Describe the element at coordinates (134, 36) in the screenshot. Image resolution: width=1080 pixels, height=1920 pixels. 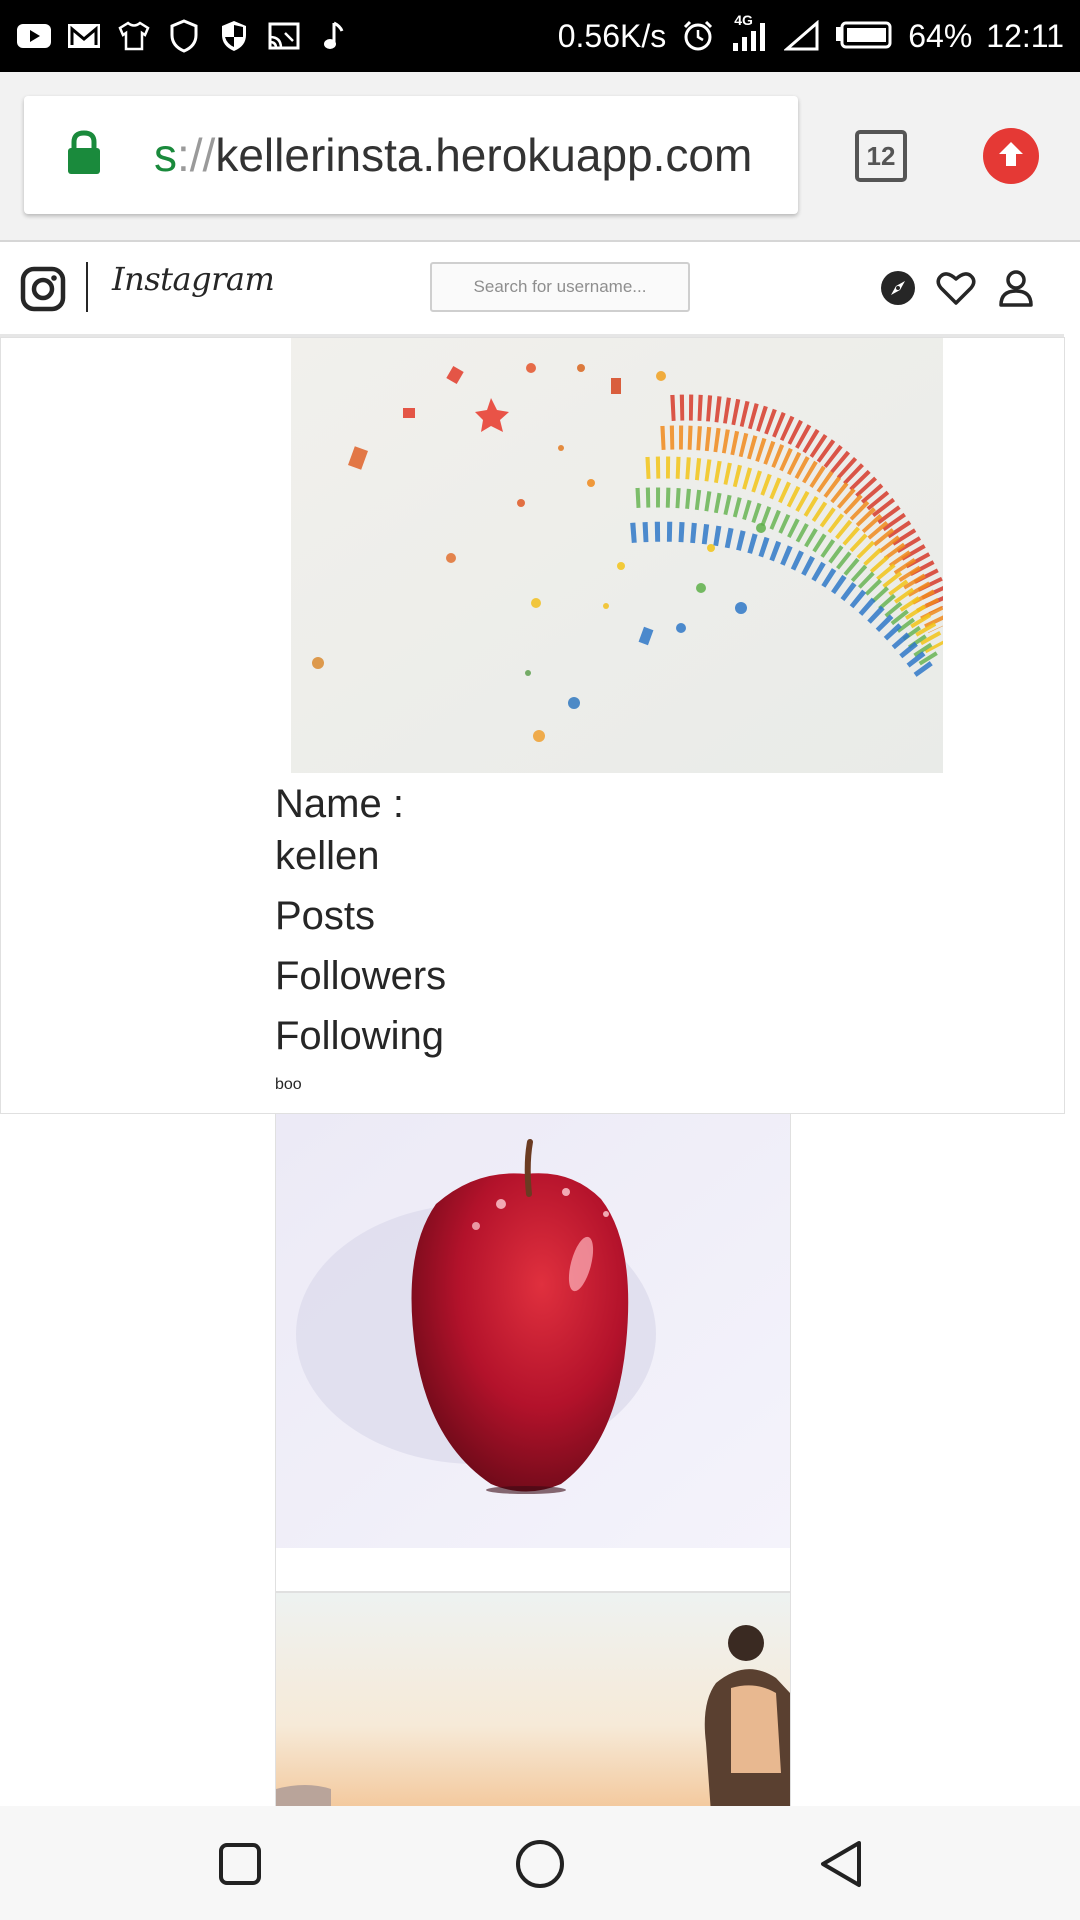
I see `shirt-icon` at that location.